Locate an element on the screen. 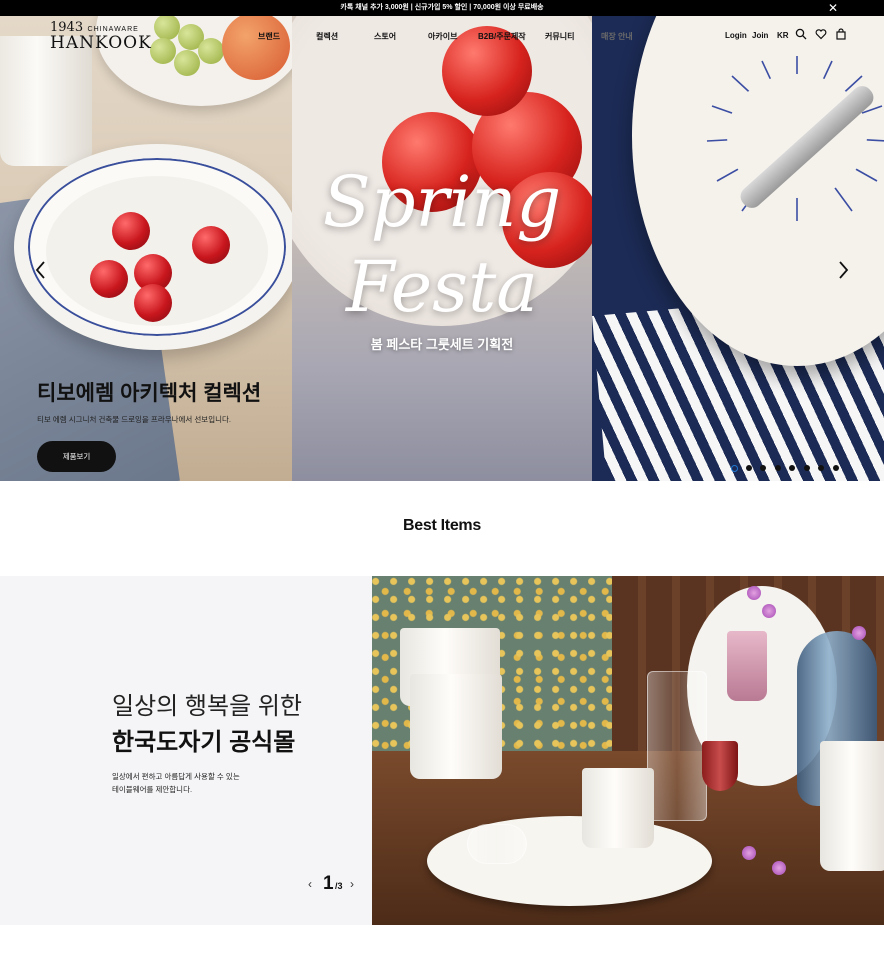  language-selector: KR is located at coordinates (783, 35).